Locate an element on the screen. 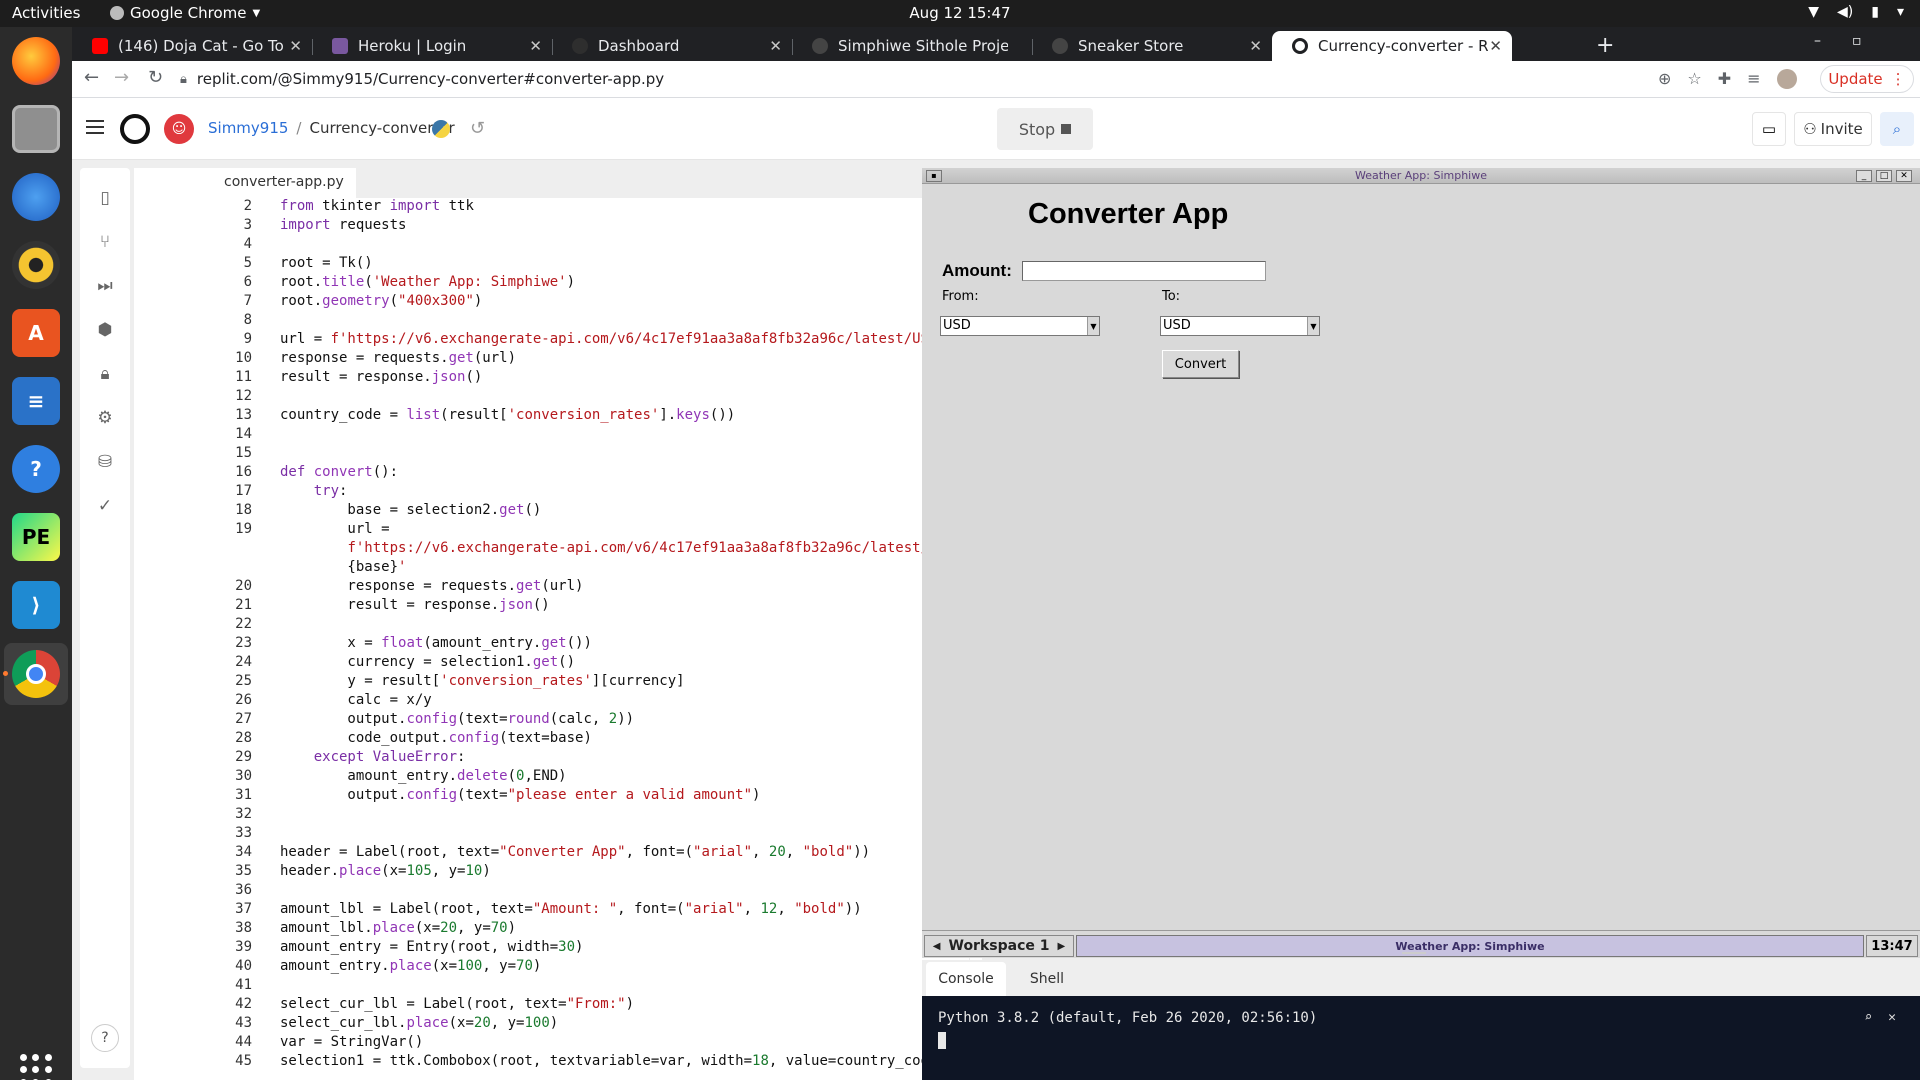  browser-tab: (146) Doja Cat - Go To T ✕ is located at coordinates (192, 46).